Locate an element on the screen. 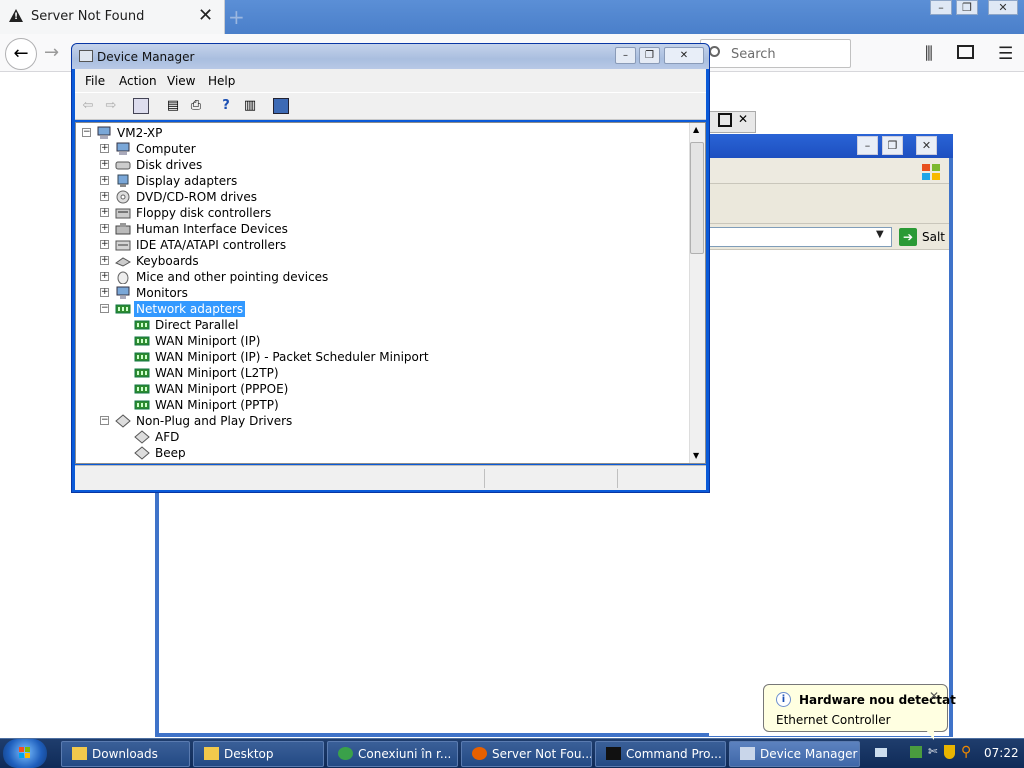 This screenshot has height=768, width=1024. forward-button: → is located at coordinates (51, 52).